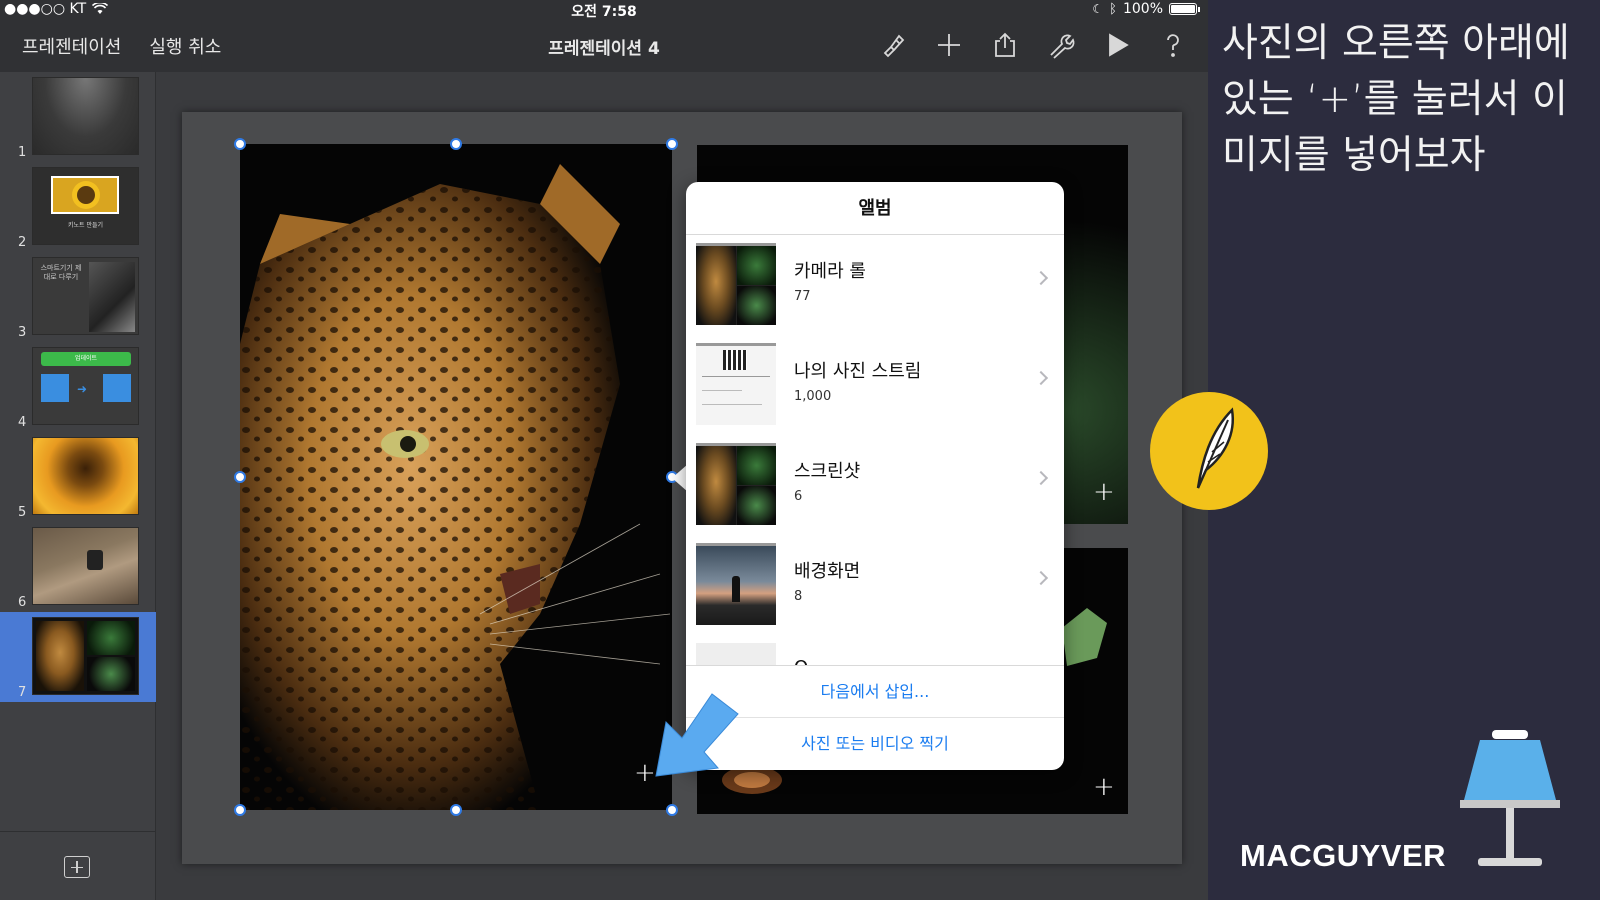 The height and width of the screenshot is (900, 1600). I want to click on album-wallpapers: 배경화면 8, so click(875, 585).